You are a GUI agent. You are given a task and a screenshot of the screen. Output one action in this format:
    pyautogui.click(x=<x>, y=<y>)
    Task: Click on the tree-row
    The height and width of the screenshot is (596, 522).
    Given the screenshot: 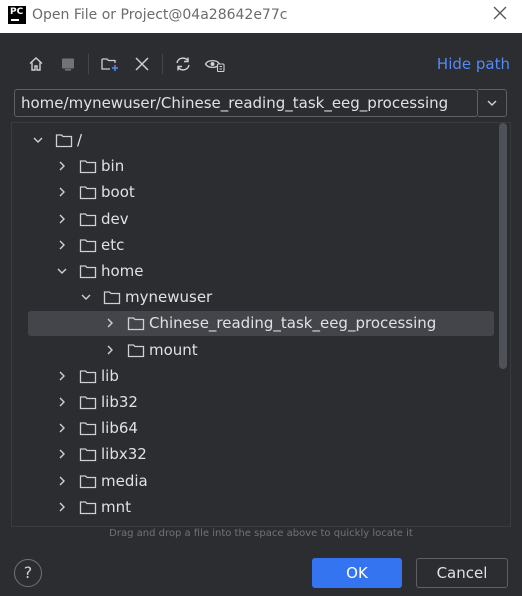 What is the action you would take?
    pyautogui.click(x=257, y=524)
    